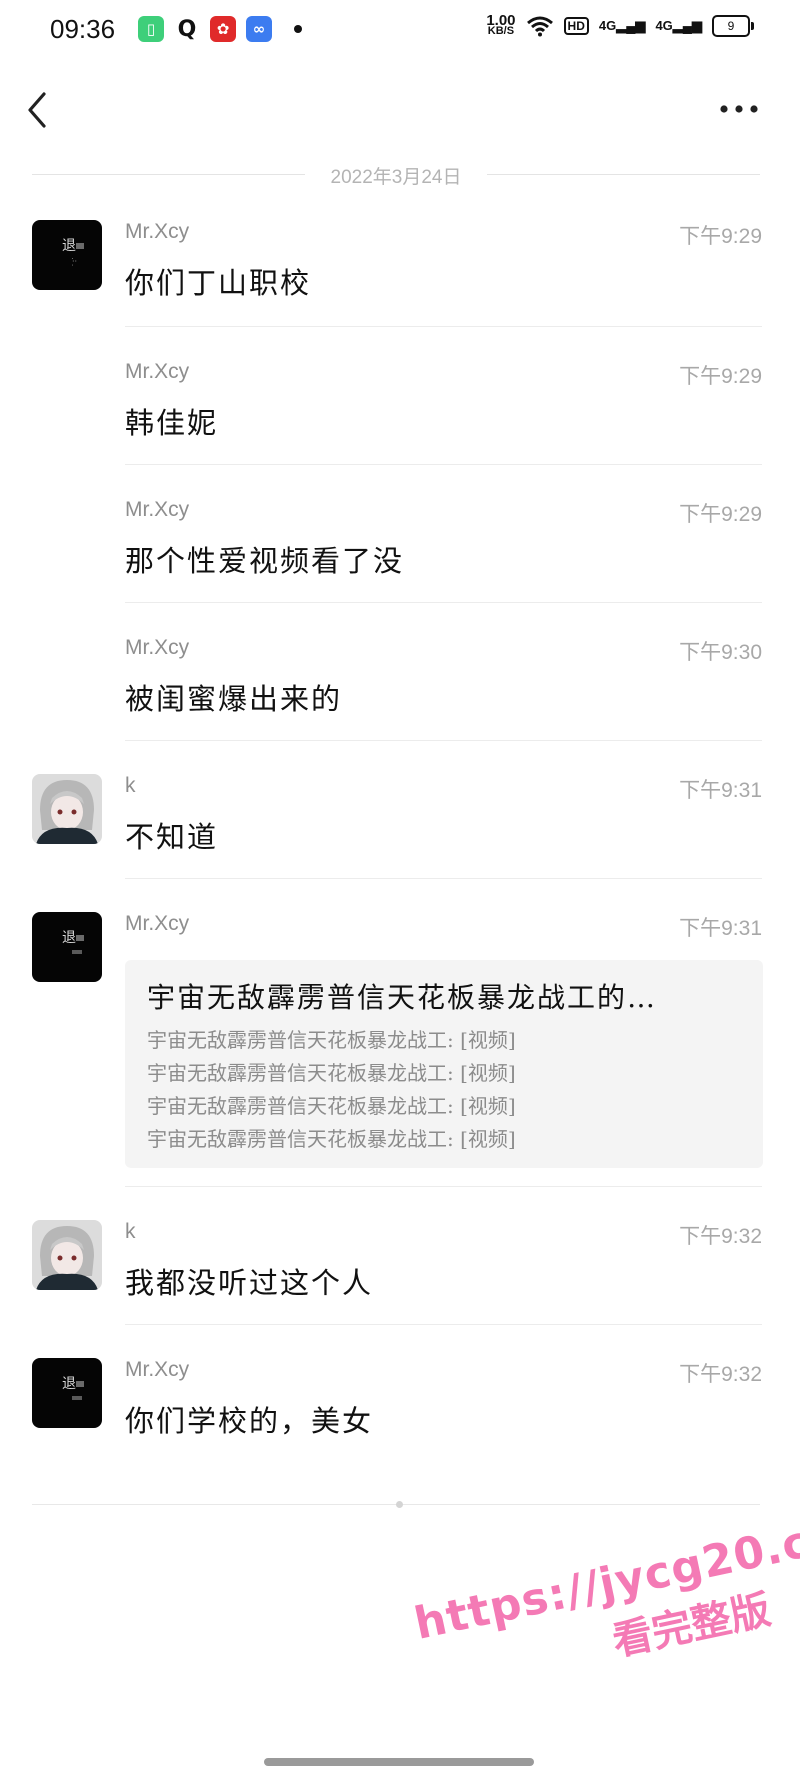 The image size is (800, 1778). I want to click on message-text: 不知道, so click(172, 837).